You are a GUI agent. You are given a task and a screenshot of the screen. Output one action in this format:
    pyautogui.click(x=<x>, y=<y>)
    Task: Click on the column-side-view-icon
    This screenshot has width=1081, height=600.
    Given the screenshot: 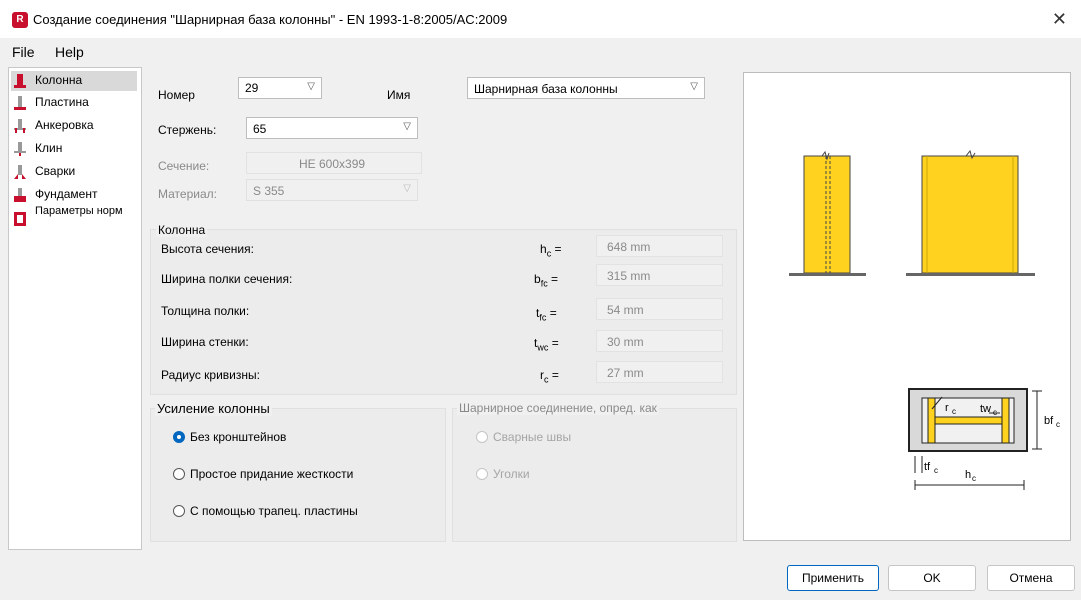 What is the action you would take?
    pyautogui.click(x=827, y=213)
    